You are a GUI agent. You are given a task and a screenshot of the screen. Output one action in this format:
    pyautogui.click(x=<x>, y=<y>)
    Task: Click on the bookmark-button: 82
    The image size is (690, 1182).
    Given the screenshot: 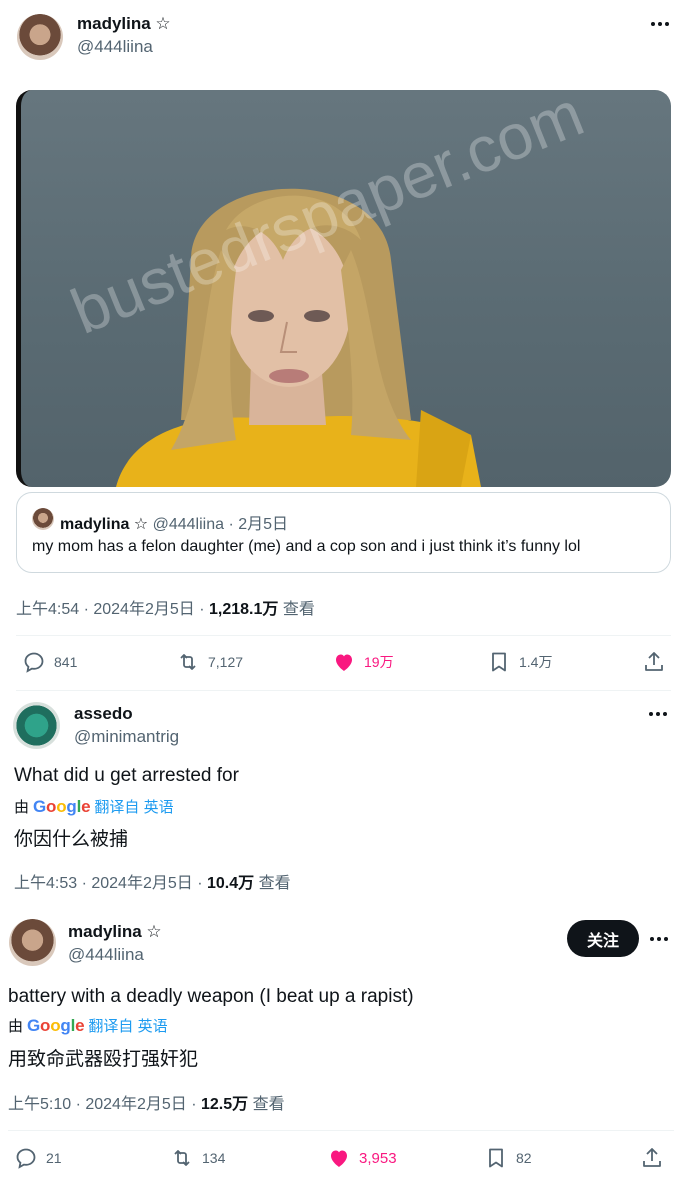 What is the action you would take?
    pyautogui.click(x=508, y=1158)
    